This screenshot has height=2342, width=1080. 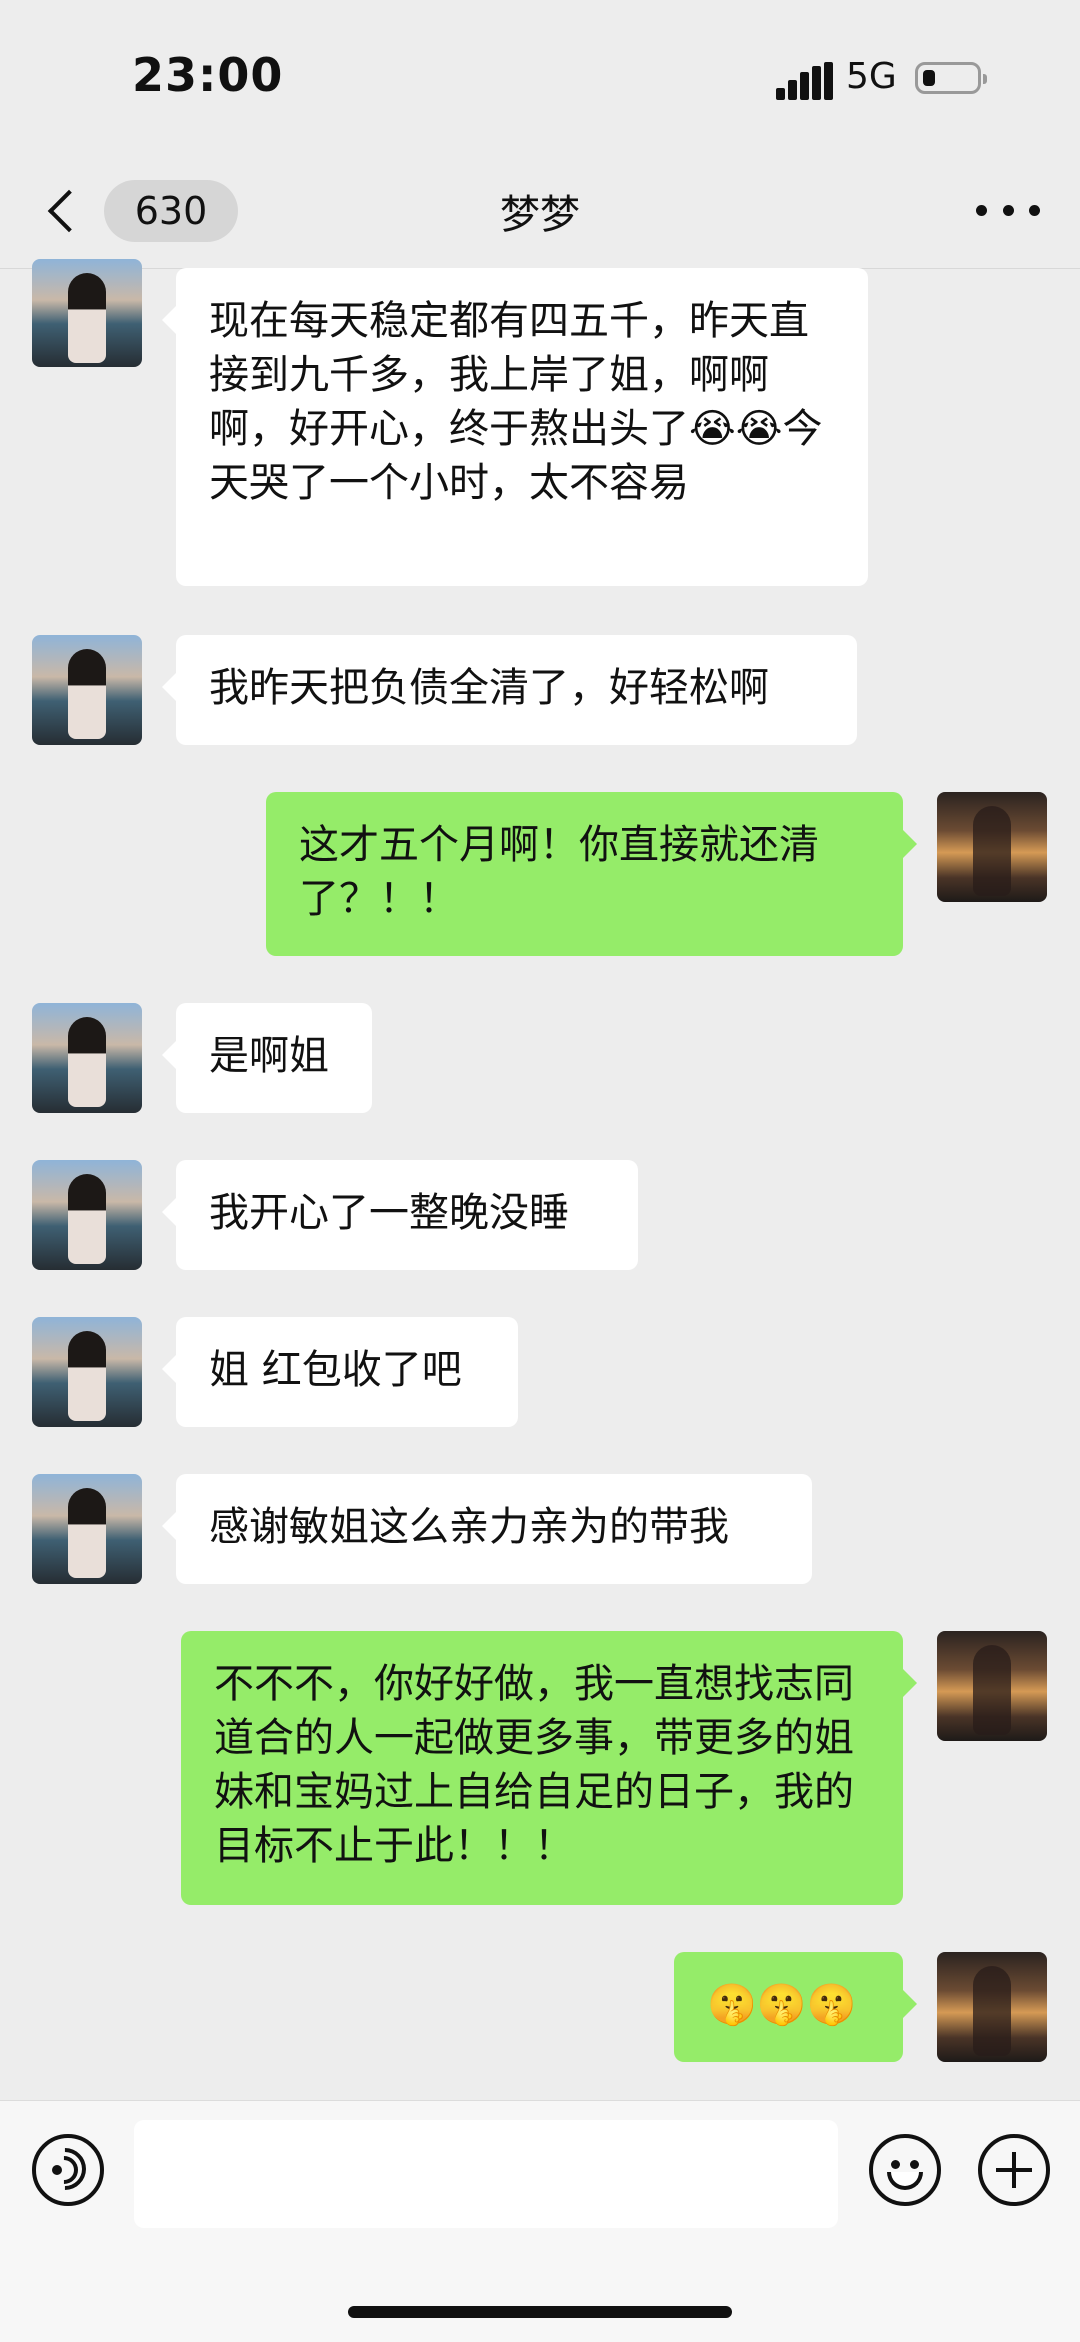 What do you see at coordinates (951, 78) in the screenshot?
I see `battery-icon` at bounding box center [951, 78].